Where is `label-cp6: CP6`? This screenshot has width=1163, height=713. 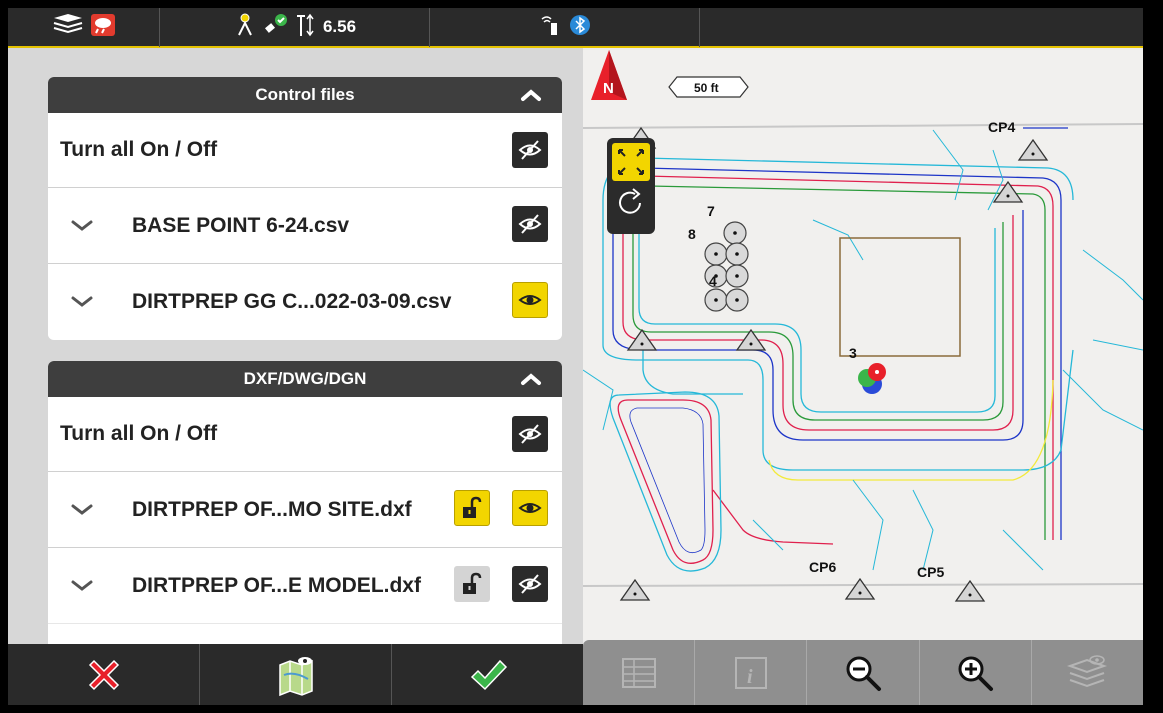 label-cp6: CP6 is located at coordinates (822, 567).